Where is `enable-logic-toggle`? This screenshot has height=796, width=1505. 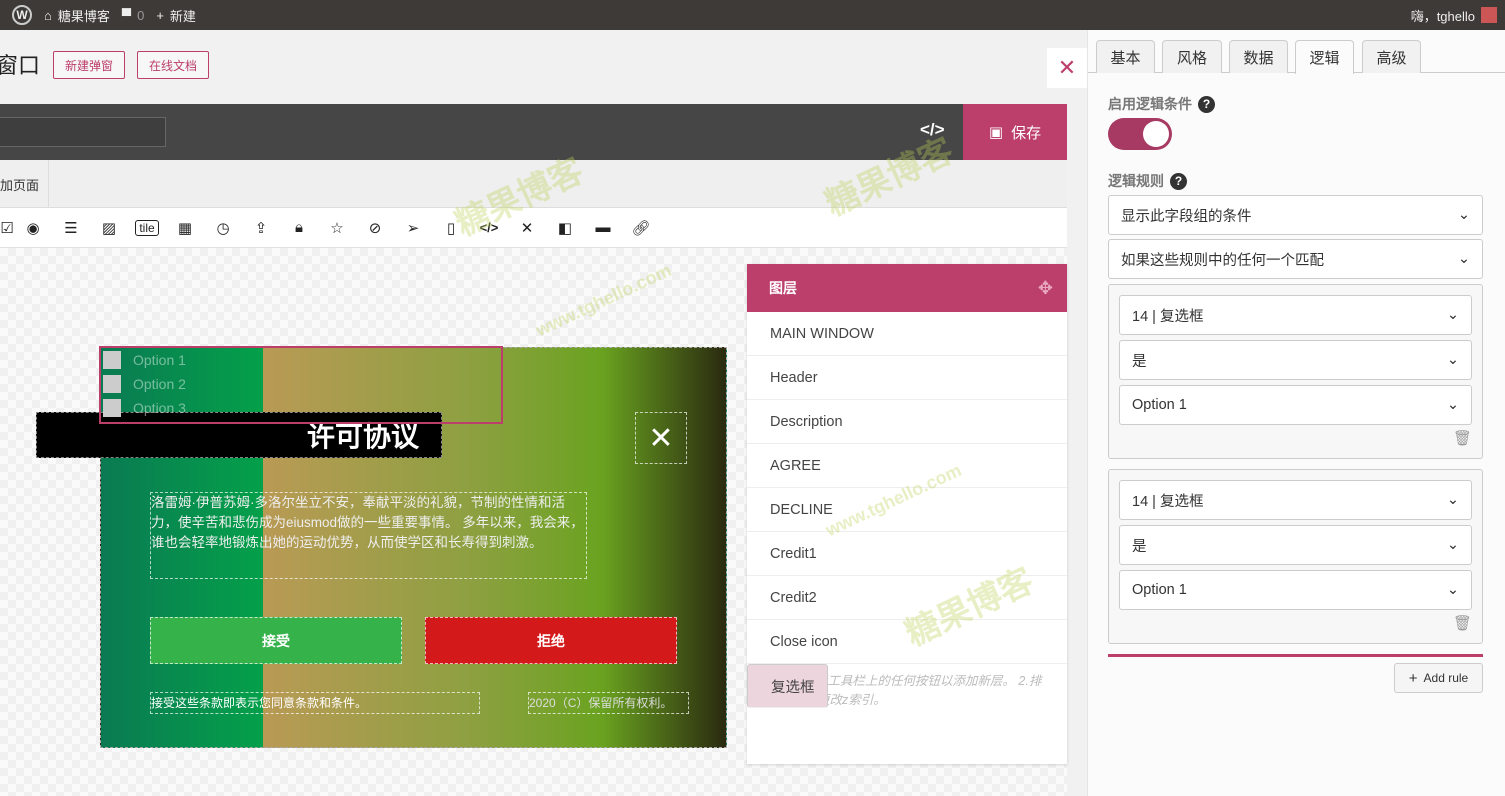
enable-logic-toggle is located at coordinates (1140, 134).